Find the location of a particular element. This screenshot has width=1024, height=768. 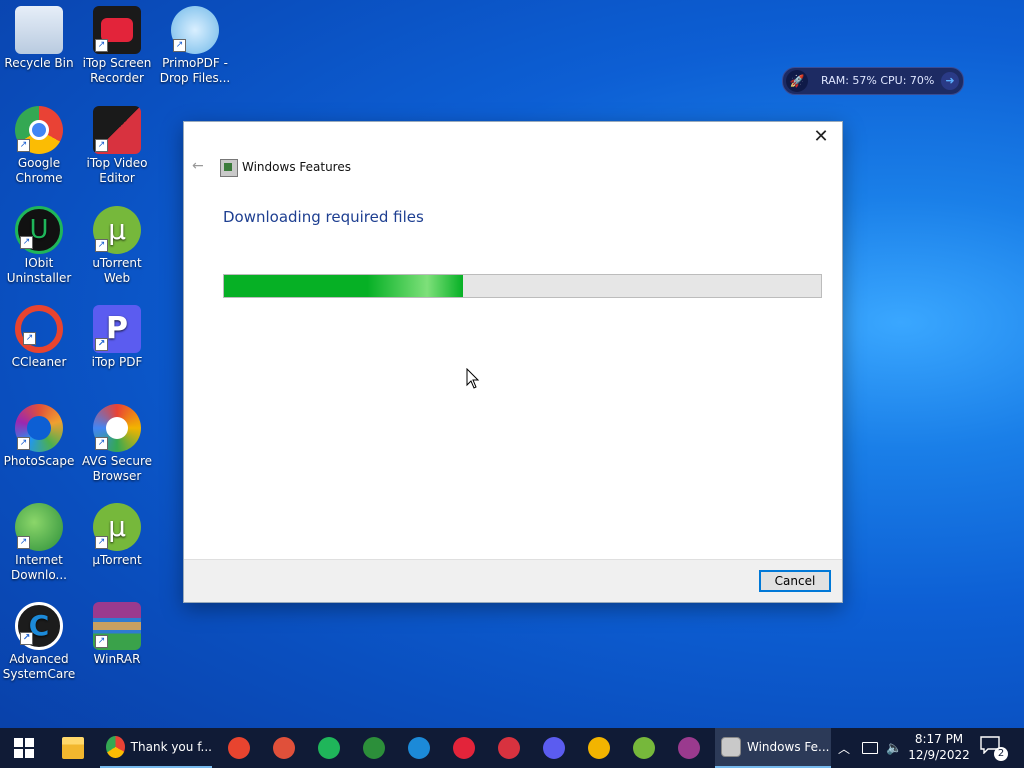

desktop-icon-utorrent: µ ↗ µTorrent is located at coordinates (117, 535).